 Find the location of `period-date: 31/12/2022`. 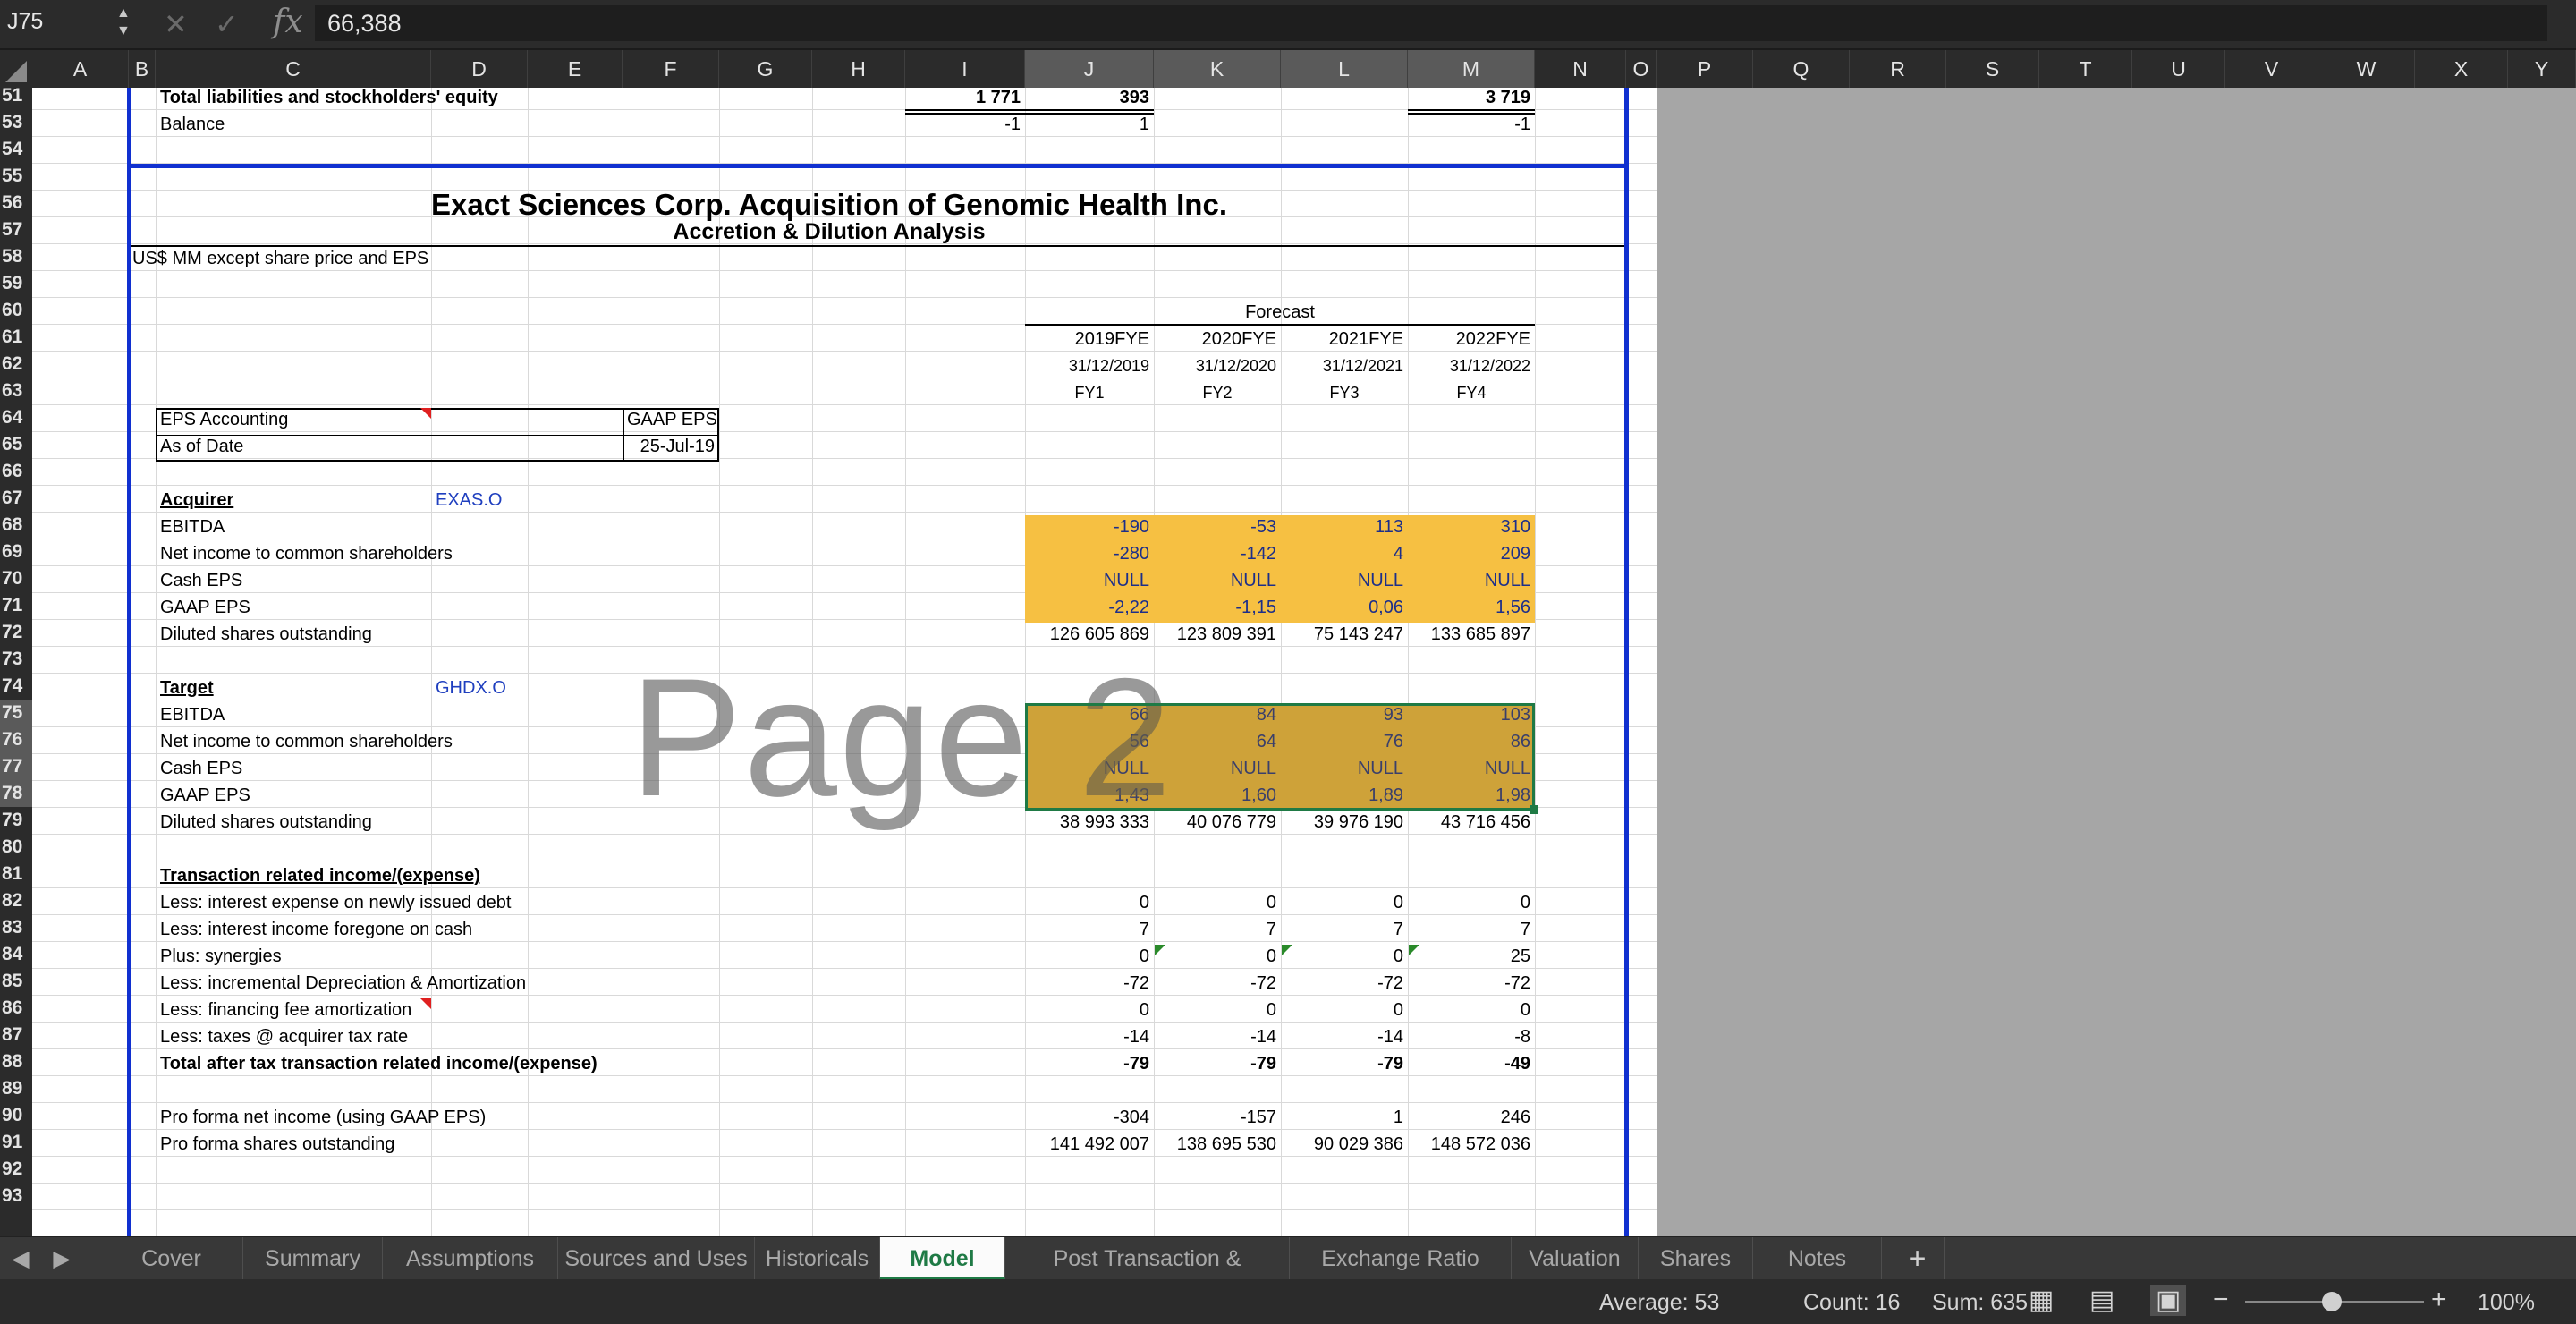

period-date: 31/12/2022 is located at coordinates (1471, 364).